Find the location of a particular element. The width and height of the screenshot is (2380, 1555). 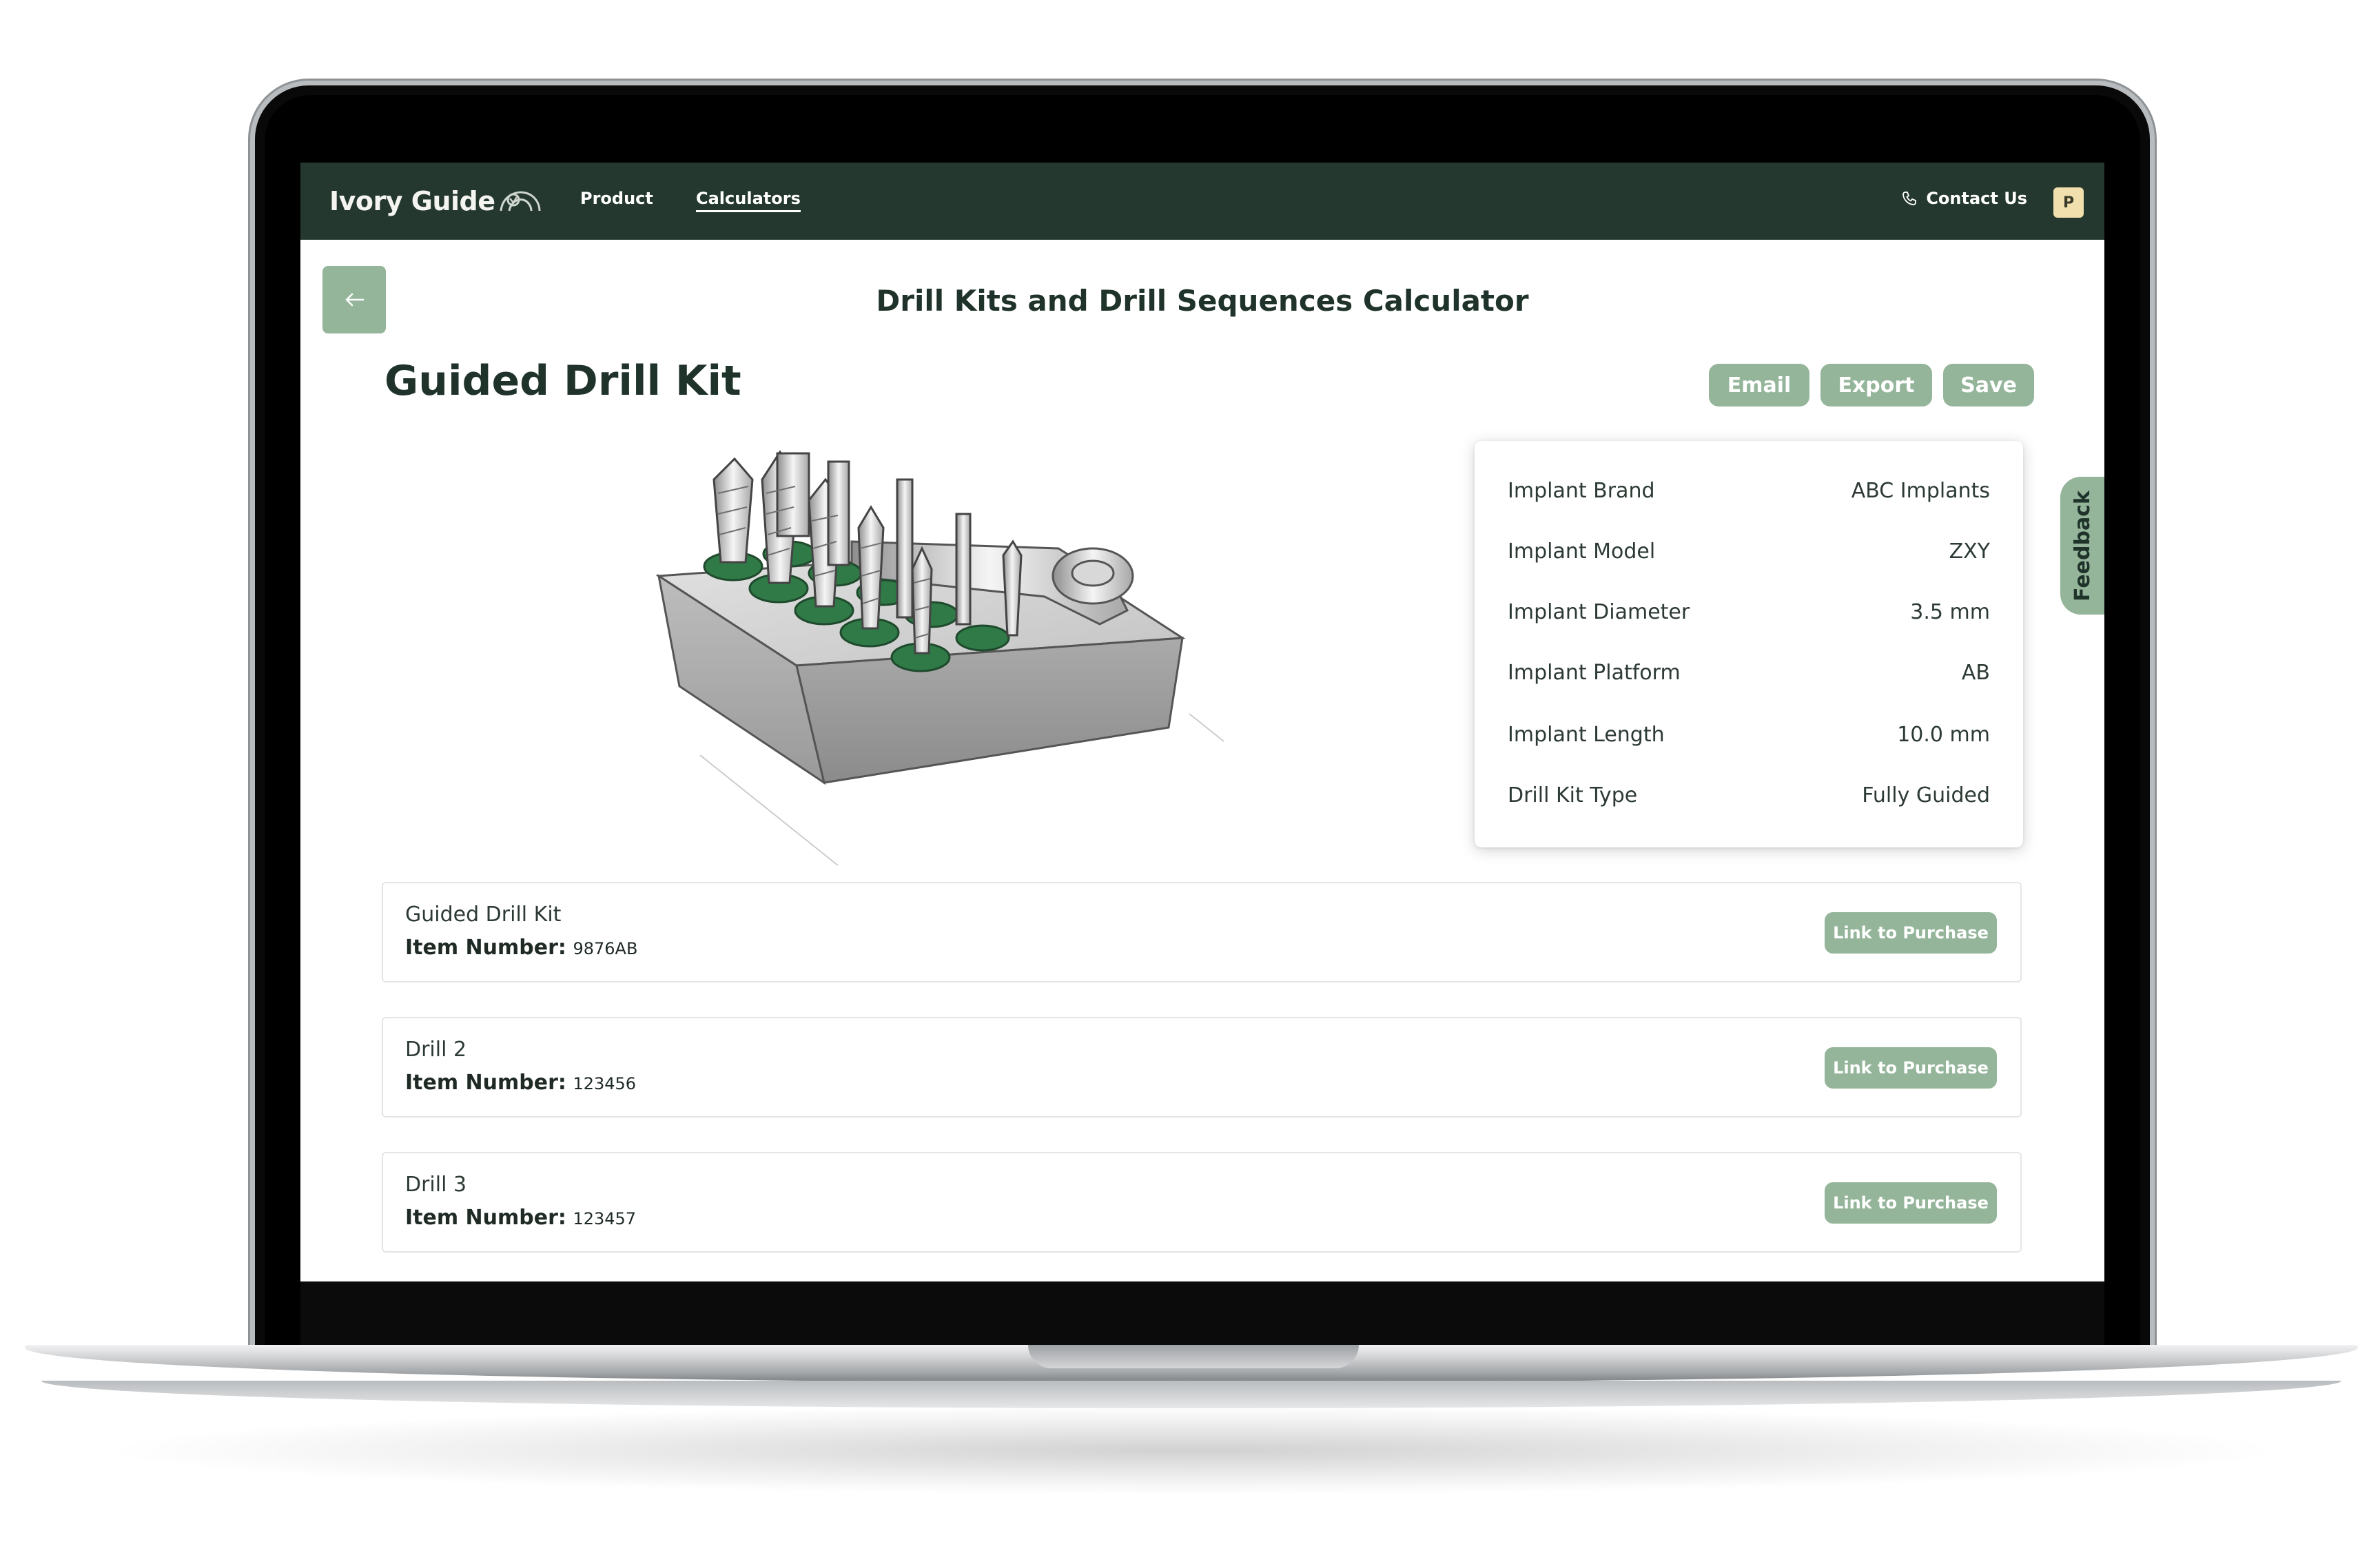

item-number: Item Number: 123457 is located at coordinates (520, 1218).